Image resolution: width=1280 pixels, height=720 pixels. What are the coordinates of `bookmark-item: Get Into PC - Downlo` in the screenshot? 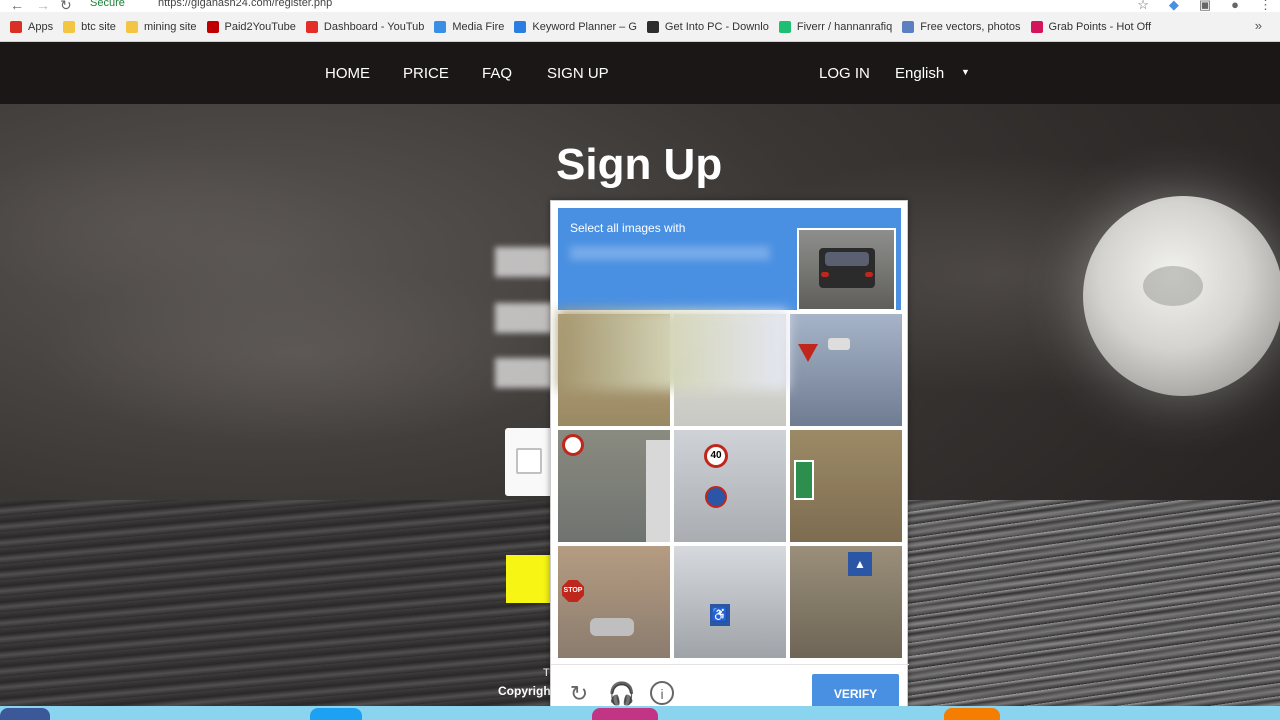 It's located at (707, 27).